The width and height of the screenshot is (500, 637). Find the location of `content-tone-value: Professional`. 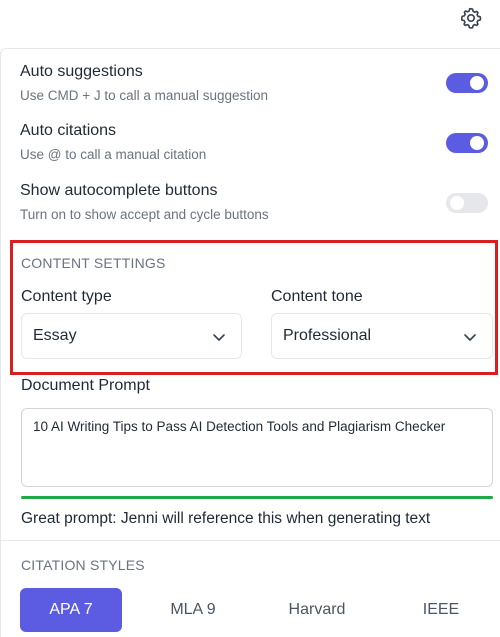

content-tone-value: Professional is located at coordinates (327, 335).